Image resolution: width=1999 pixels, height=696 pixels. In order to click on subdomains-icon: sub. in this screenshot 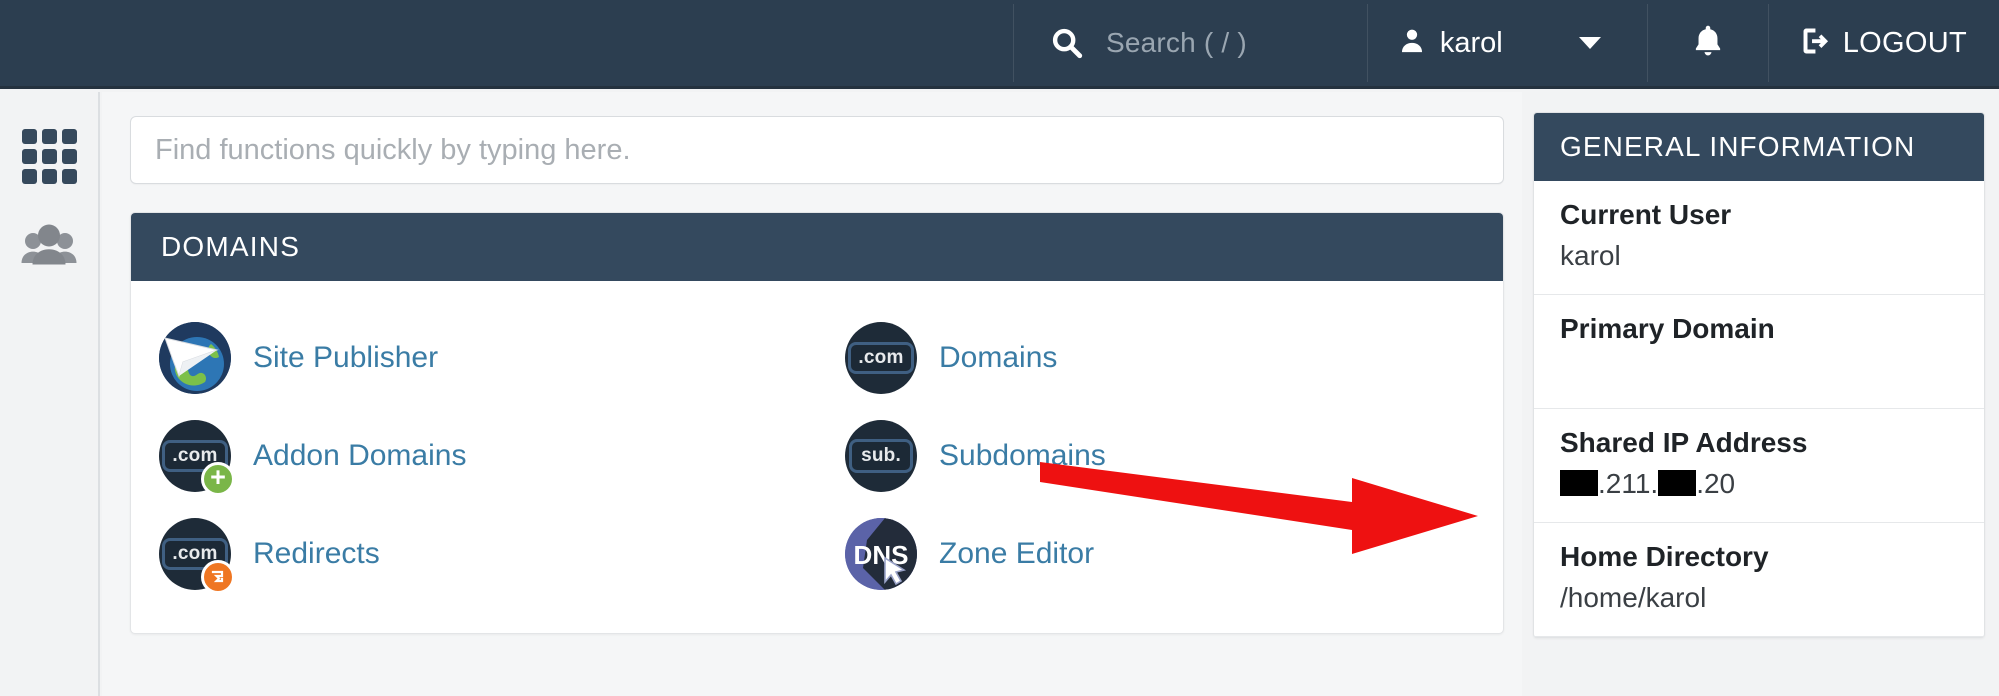, I will do `click(881, 456)`.